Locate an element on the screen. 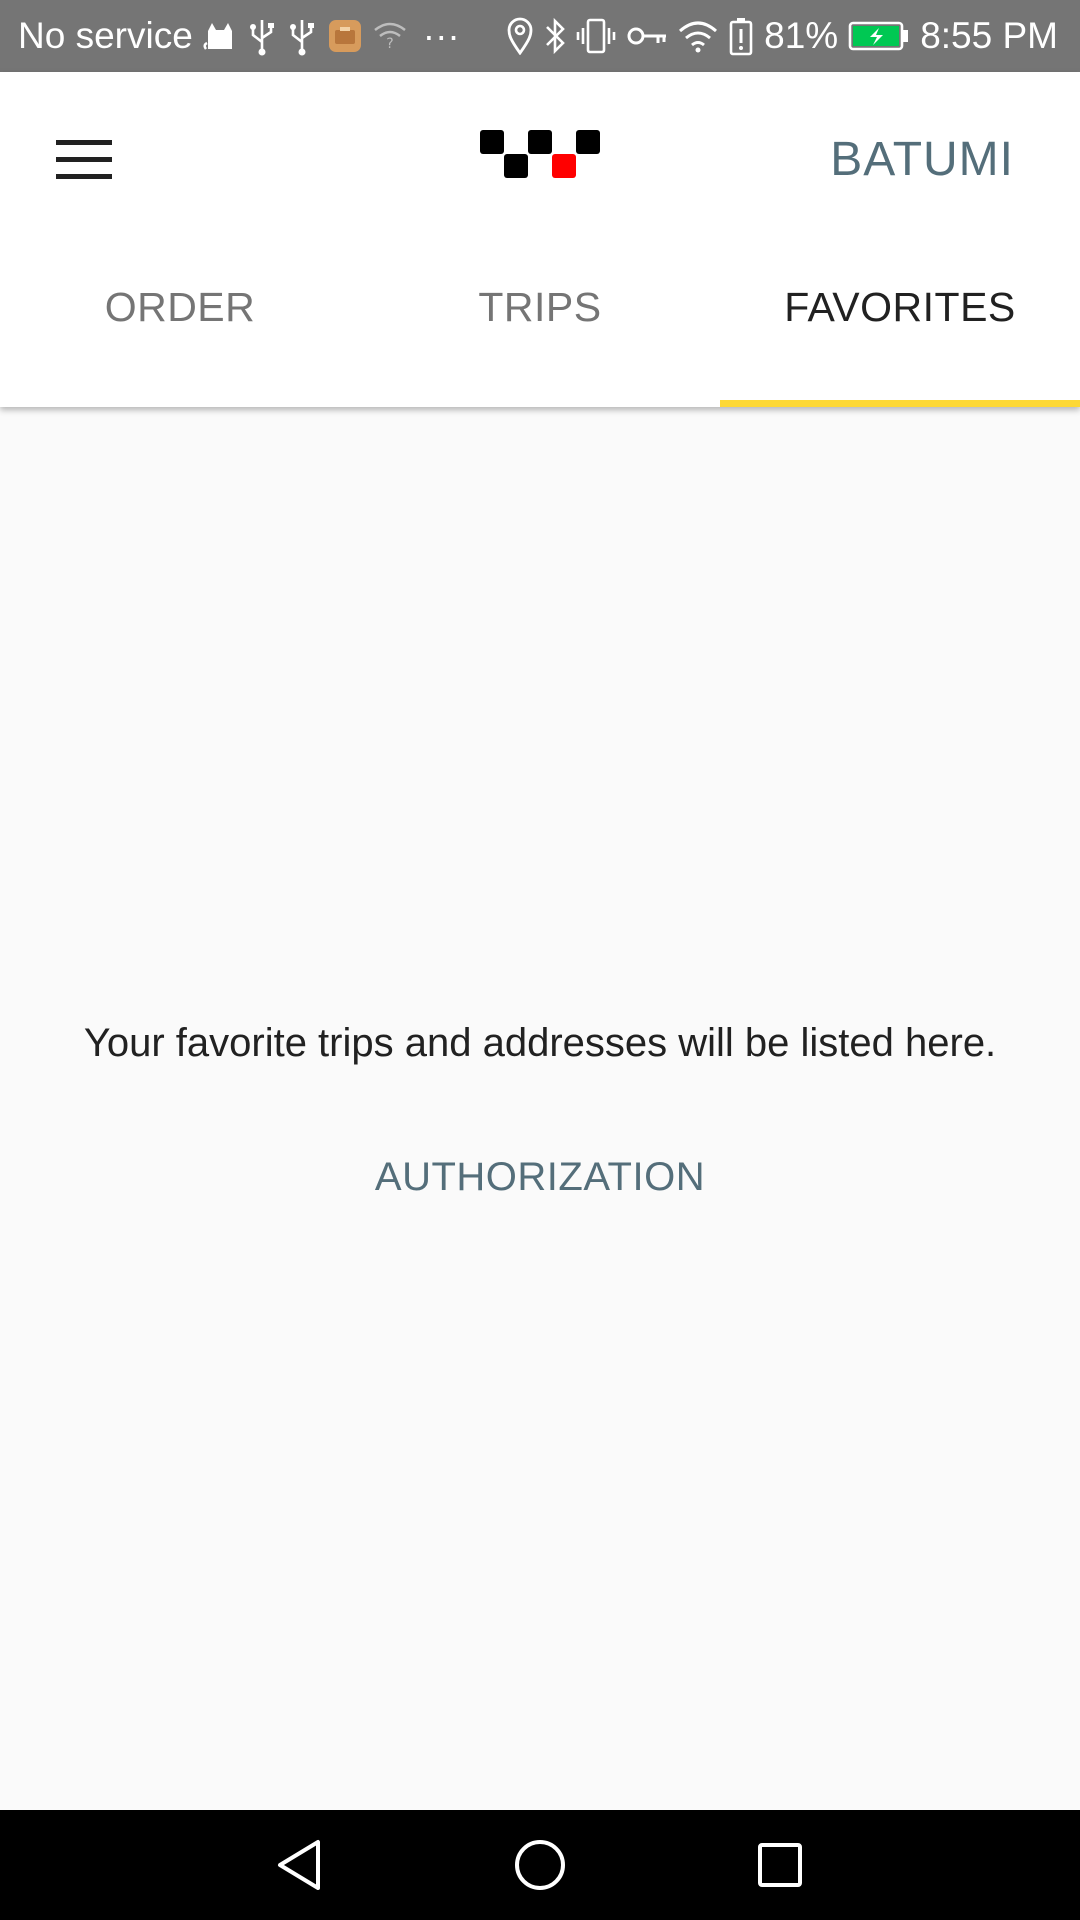  more-icon: ··· is located at coordinates (441, 35).